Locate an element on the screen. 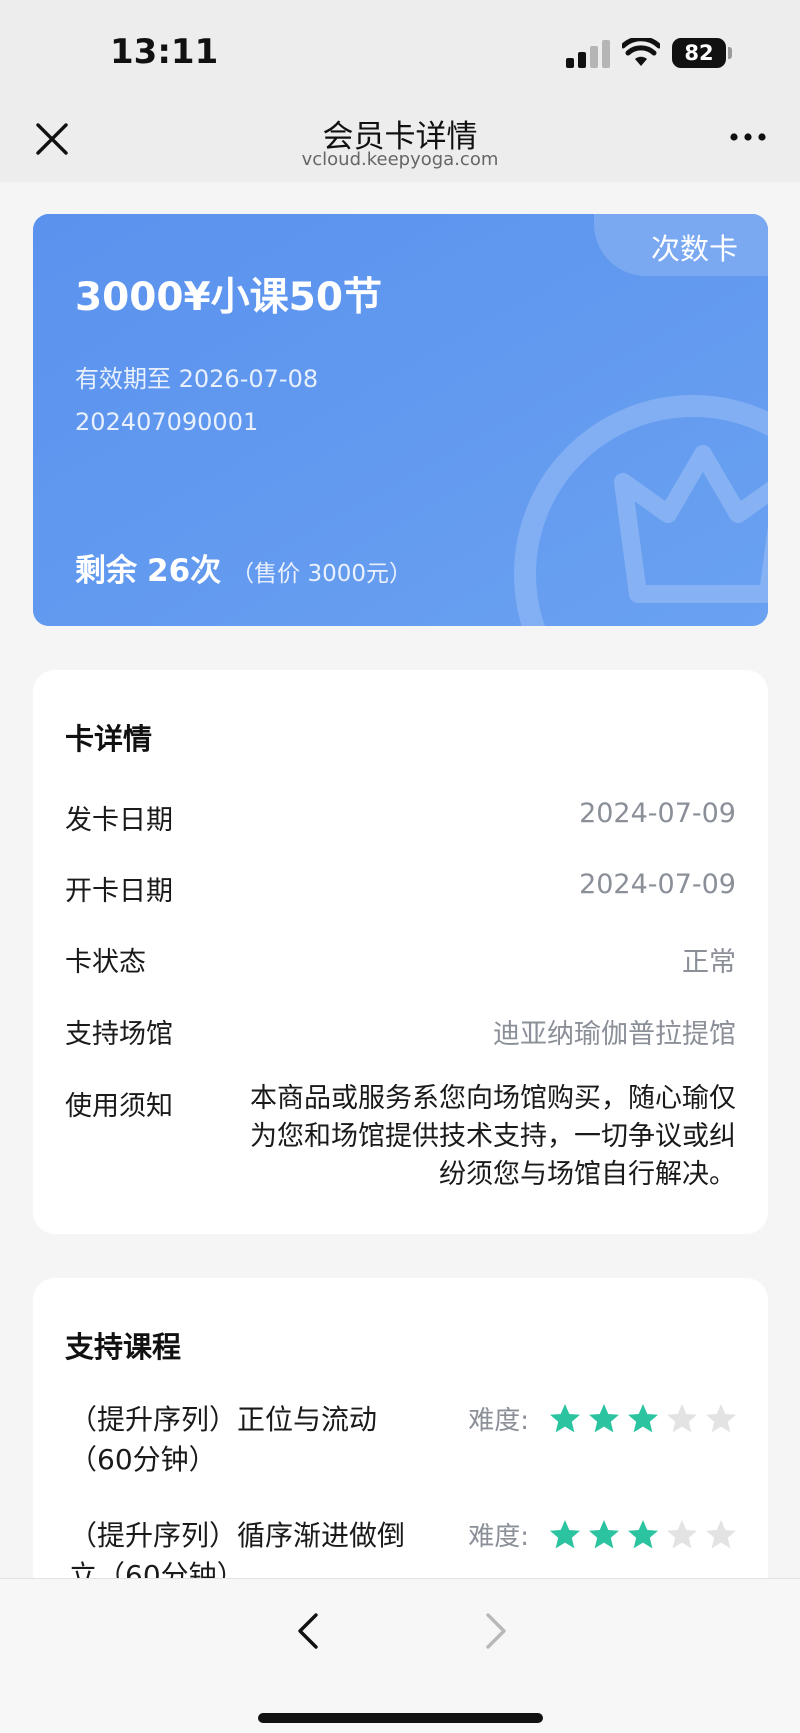 The height and width of the screenshot is (1733, 800). status-bar: 13:11 82 is located at coordinates (400, 52).